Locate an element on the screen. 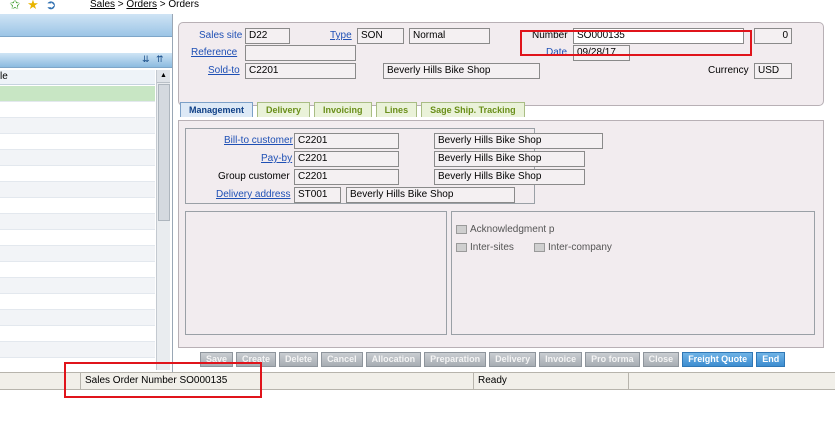 Image resolution: width=835 pixels, height=430 pixels. sold-to-name: Beverly Hills Bike Shop is located at coordinates (461, 71).